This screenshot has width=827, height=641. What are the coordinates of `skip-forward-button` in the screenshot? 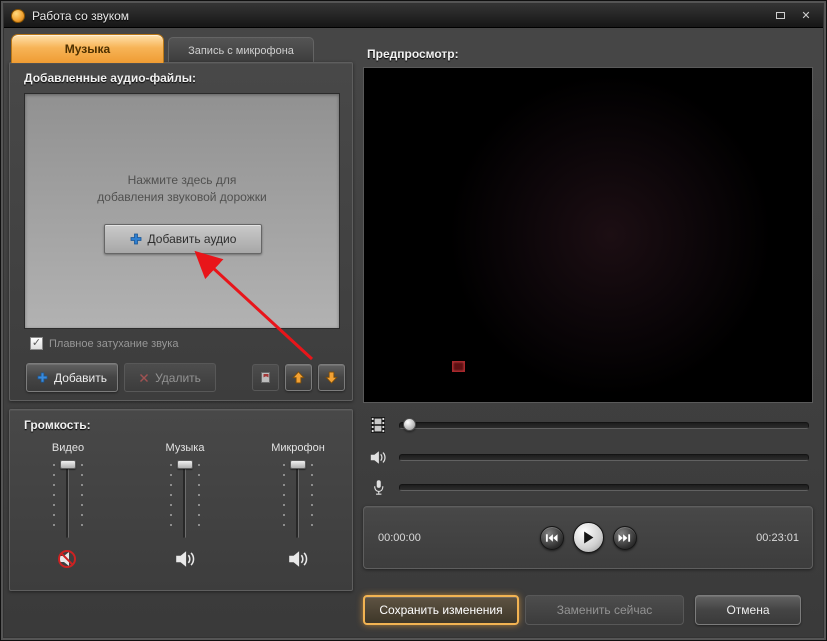 It's located at (624, 537).